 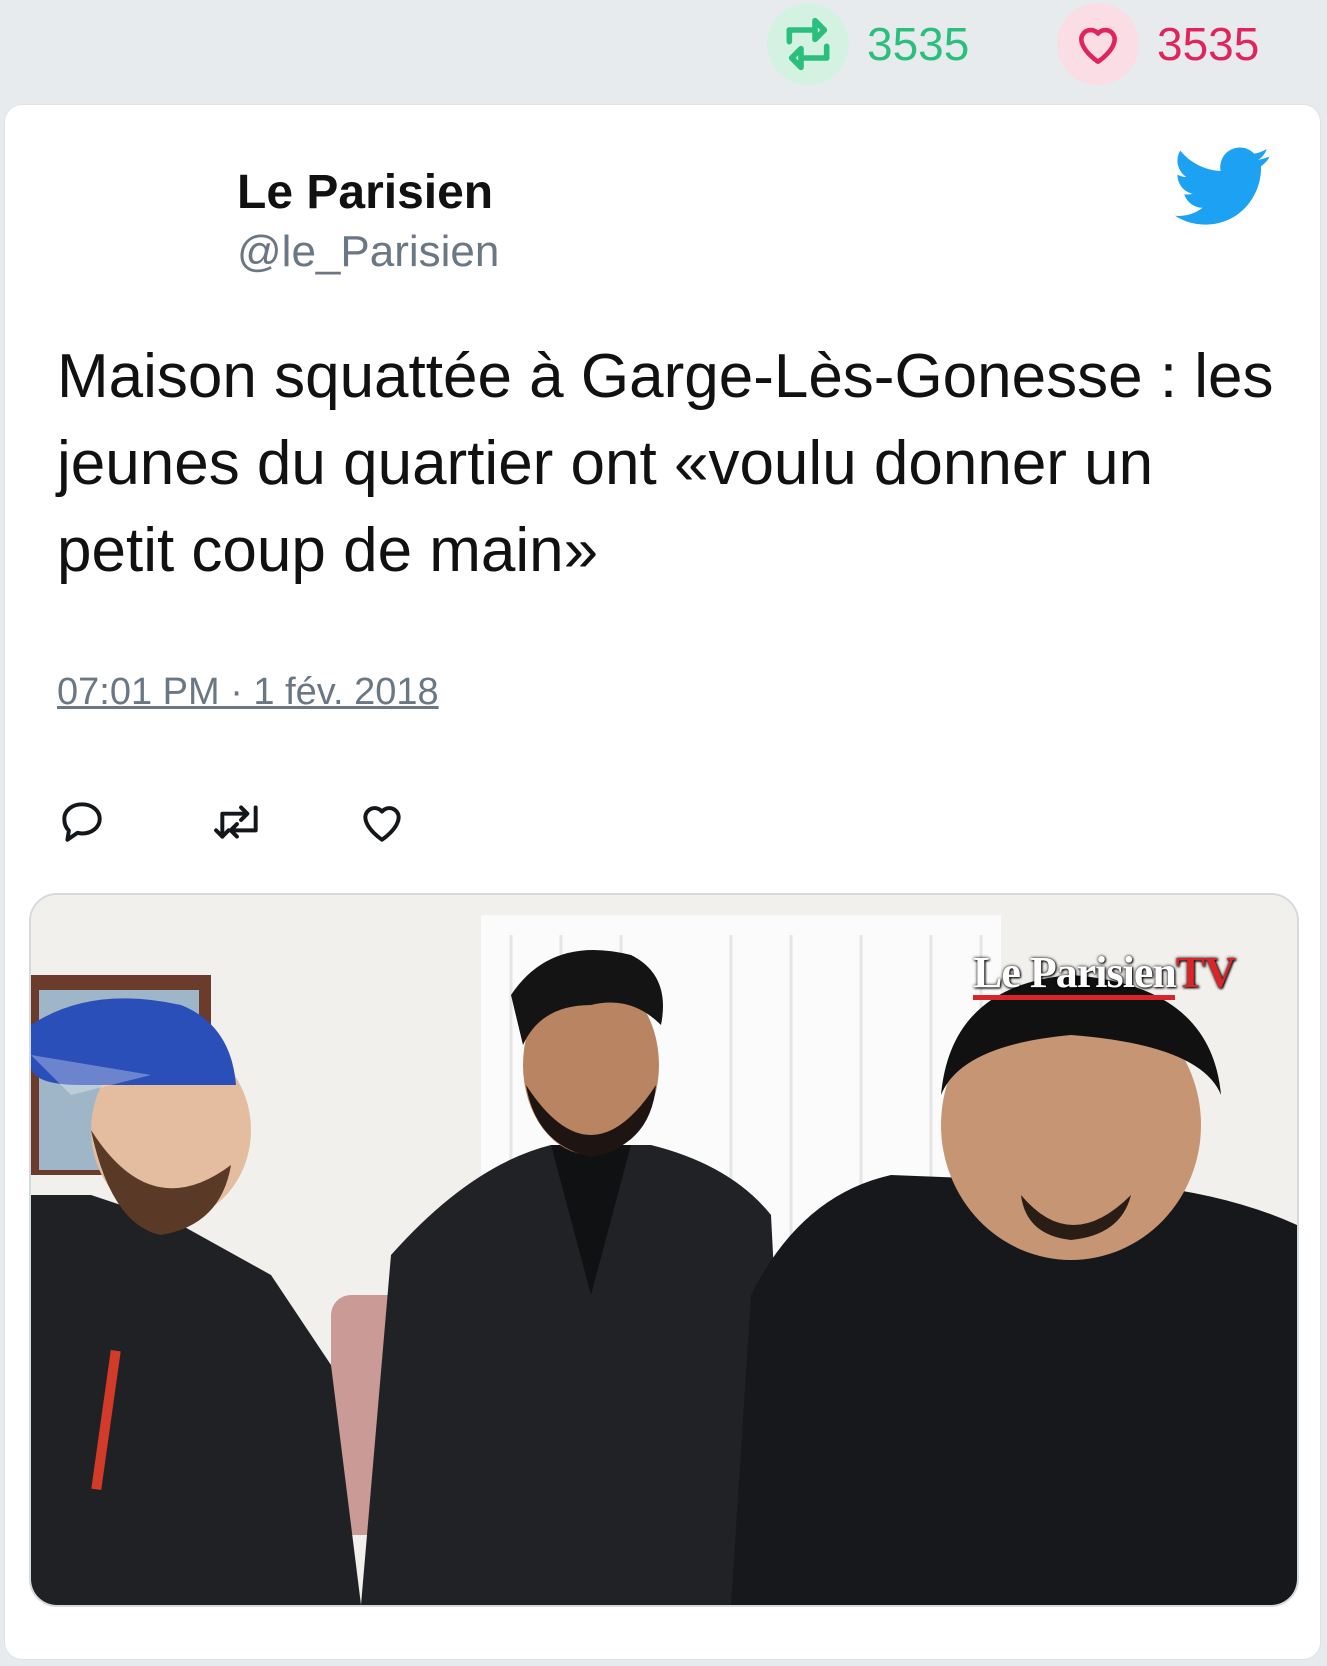 I want to click on retweet-button, so click(x=282, y=822).